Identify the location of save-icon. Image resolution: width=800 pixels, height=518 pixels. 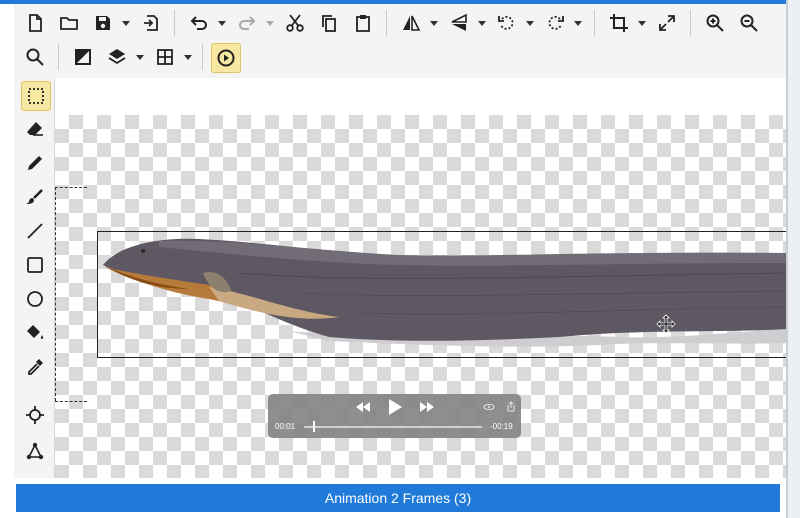
(103, 23).